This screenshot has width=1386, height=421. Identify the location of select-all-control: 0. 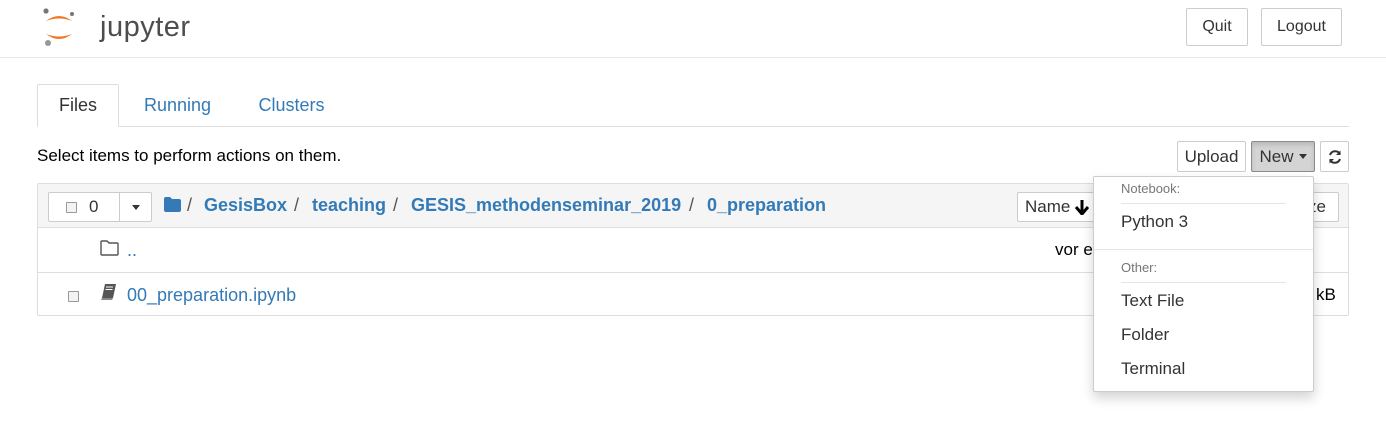
(84, 207).